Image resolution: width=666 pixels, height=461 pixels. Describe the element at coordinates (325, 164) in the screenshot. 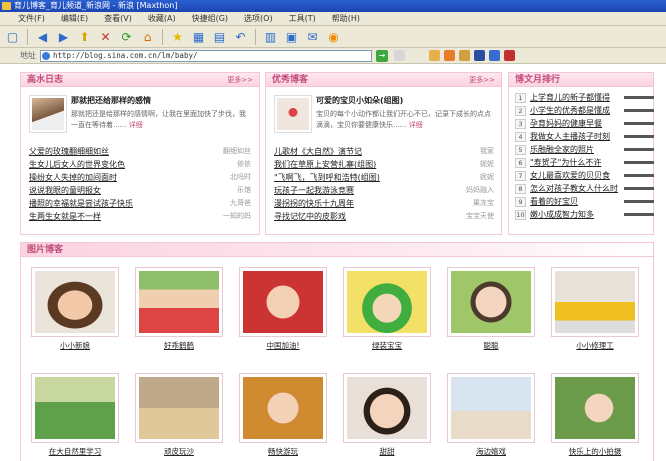

I see `blogger-item-title: 我们在草原上安营扎寨(组图)` at that location.